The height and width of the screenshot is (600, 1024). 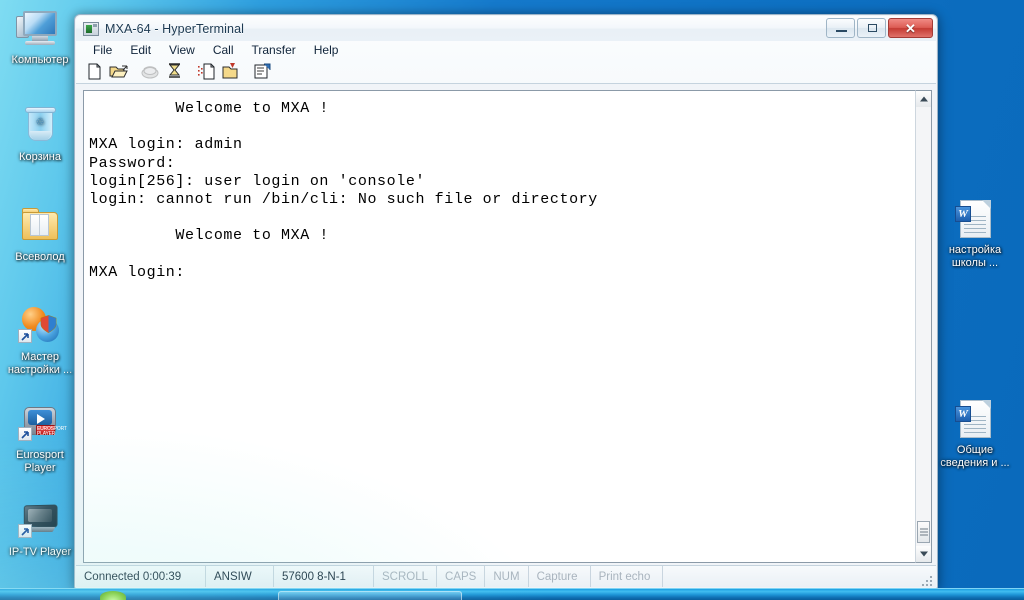 I want to click on computer-icon, so click(x=40, y=30).